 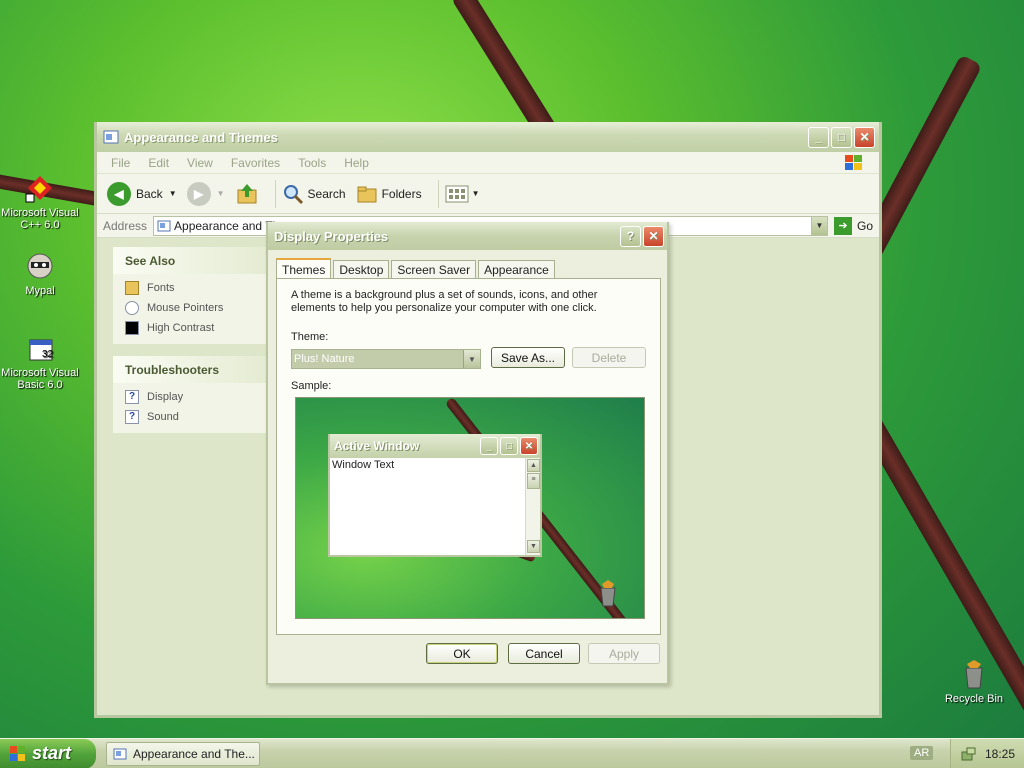 I want to click on cancel-button: Cancel, so click(x=544, y=653).